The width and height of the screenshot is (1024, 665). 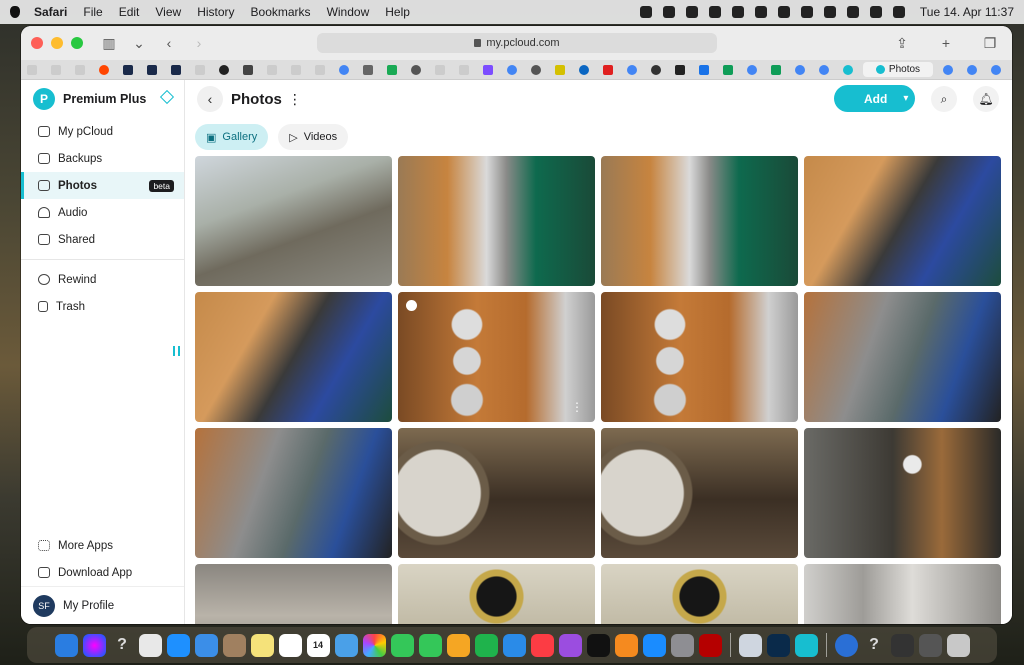 I want to click on tab-gallery: ▣ Gallery, so click(x=232, y=137).